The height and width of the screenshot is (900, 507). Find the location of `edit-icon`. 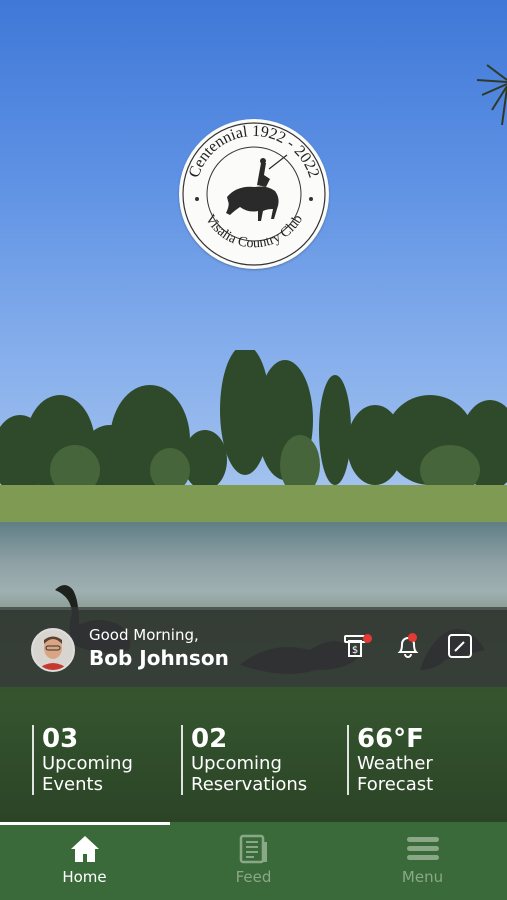

edit-icon is located at coordinates (460, 646).